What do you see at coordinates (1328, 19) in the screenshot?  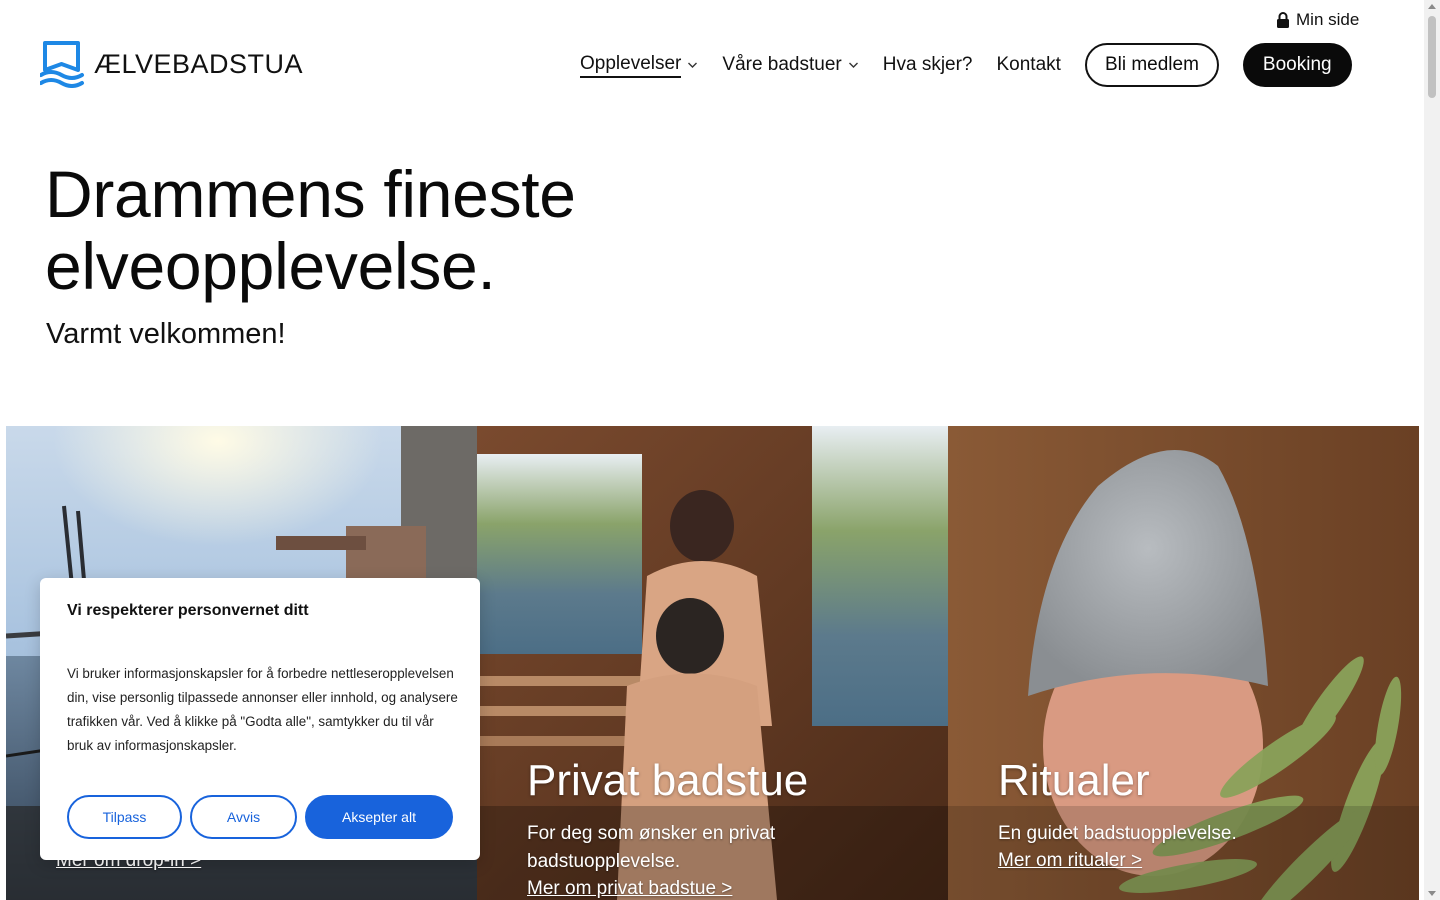 I see `min-side-label: Min side` at bounding box center [1328, 19].